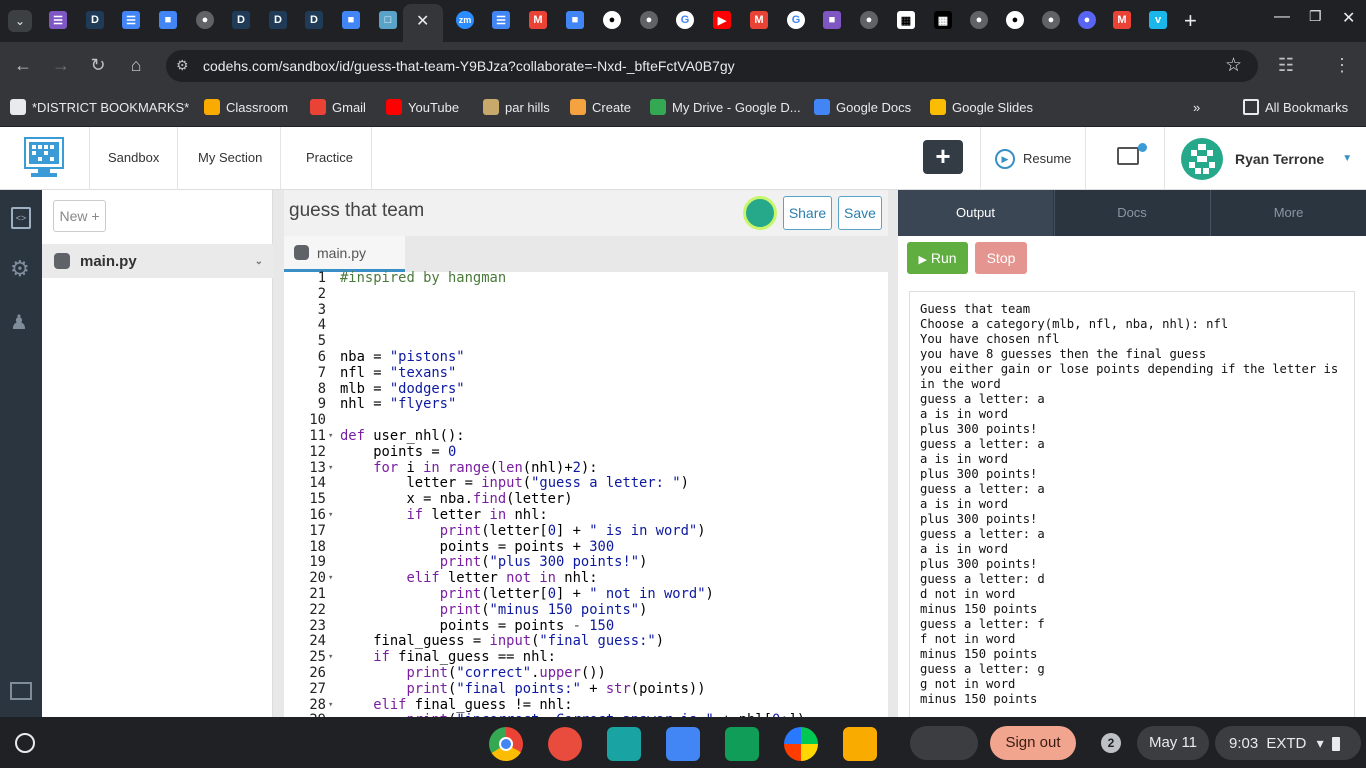  I want to click on code-line: if letter in nhl:, so click(443, 515).